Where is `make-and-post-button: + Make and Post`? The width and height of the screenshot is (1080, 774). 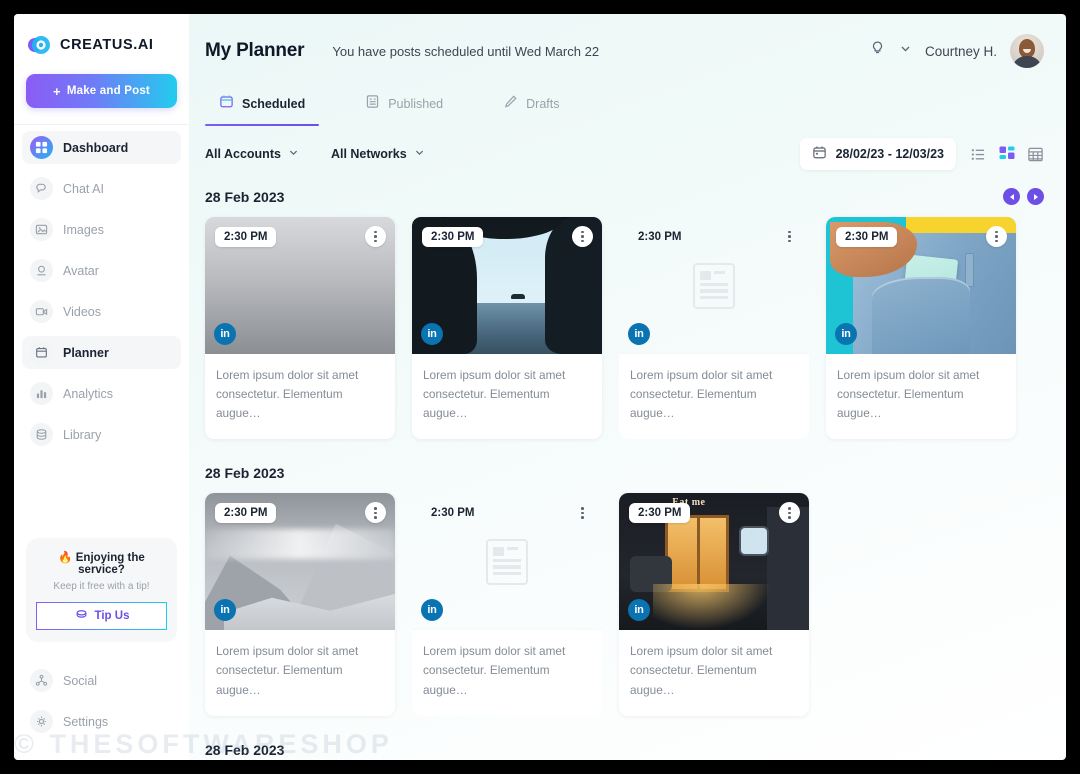 make-and-post-button: + Make and Post is located at coordinates (101, 91).